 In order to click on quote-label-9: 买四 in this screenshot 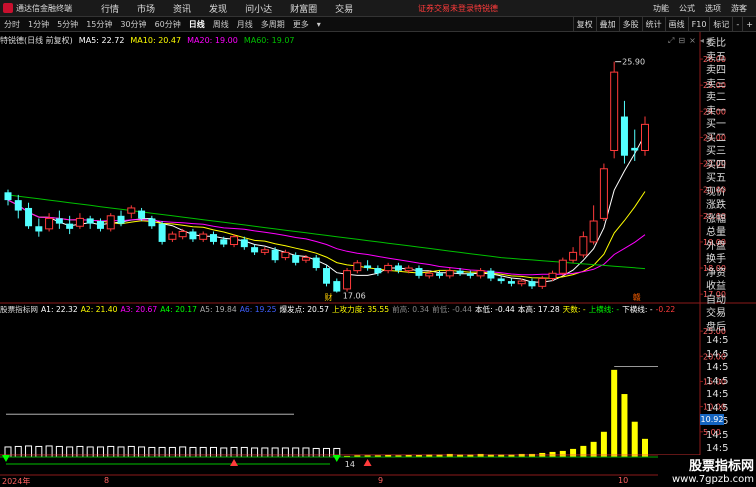, I will do `click(716, 165)`.